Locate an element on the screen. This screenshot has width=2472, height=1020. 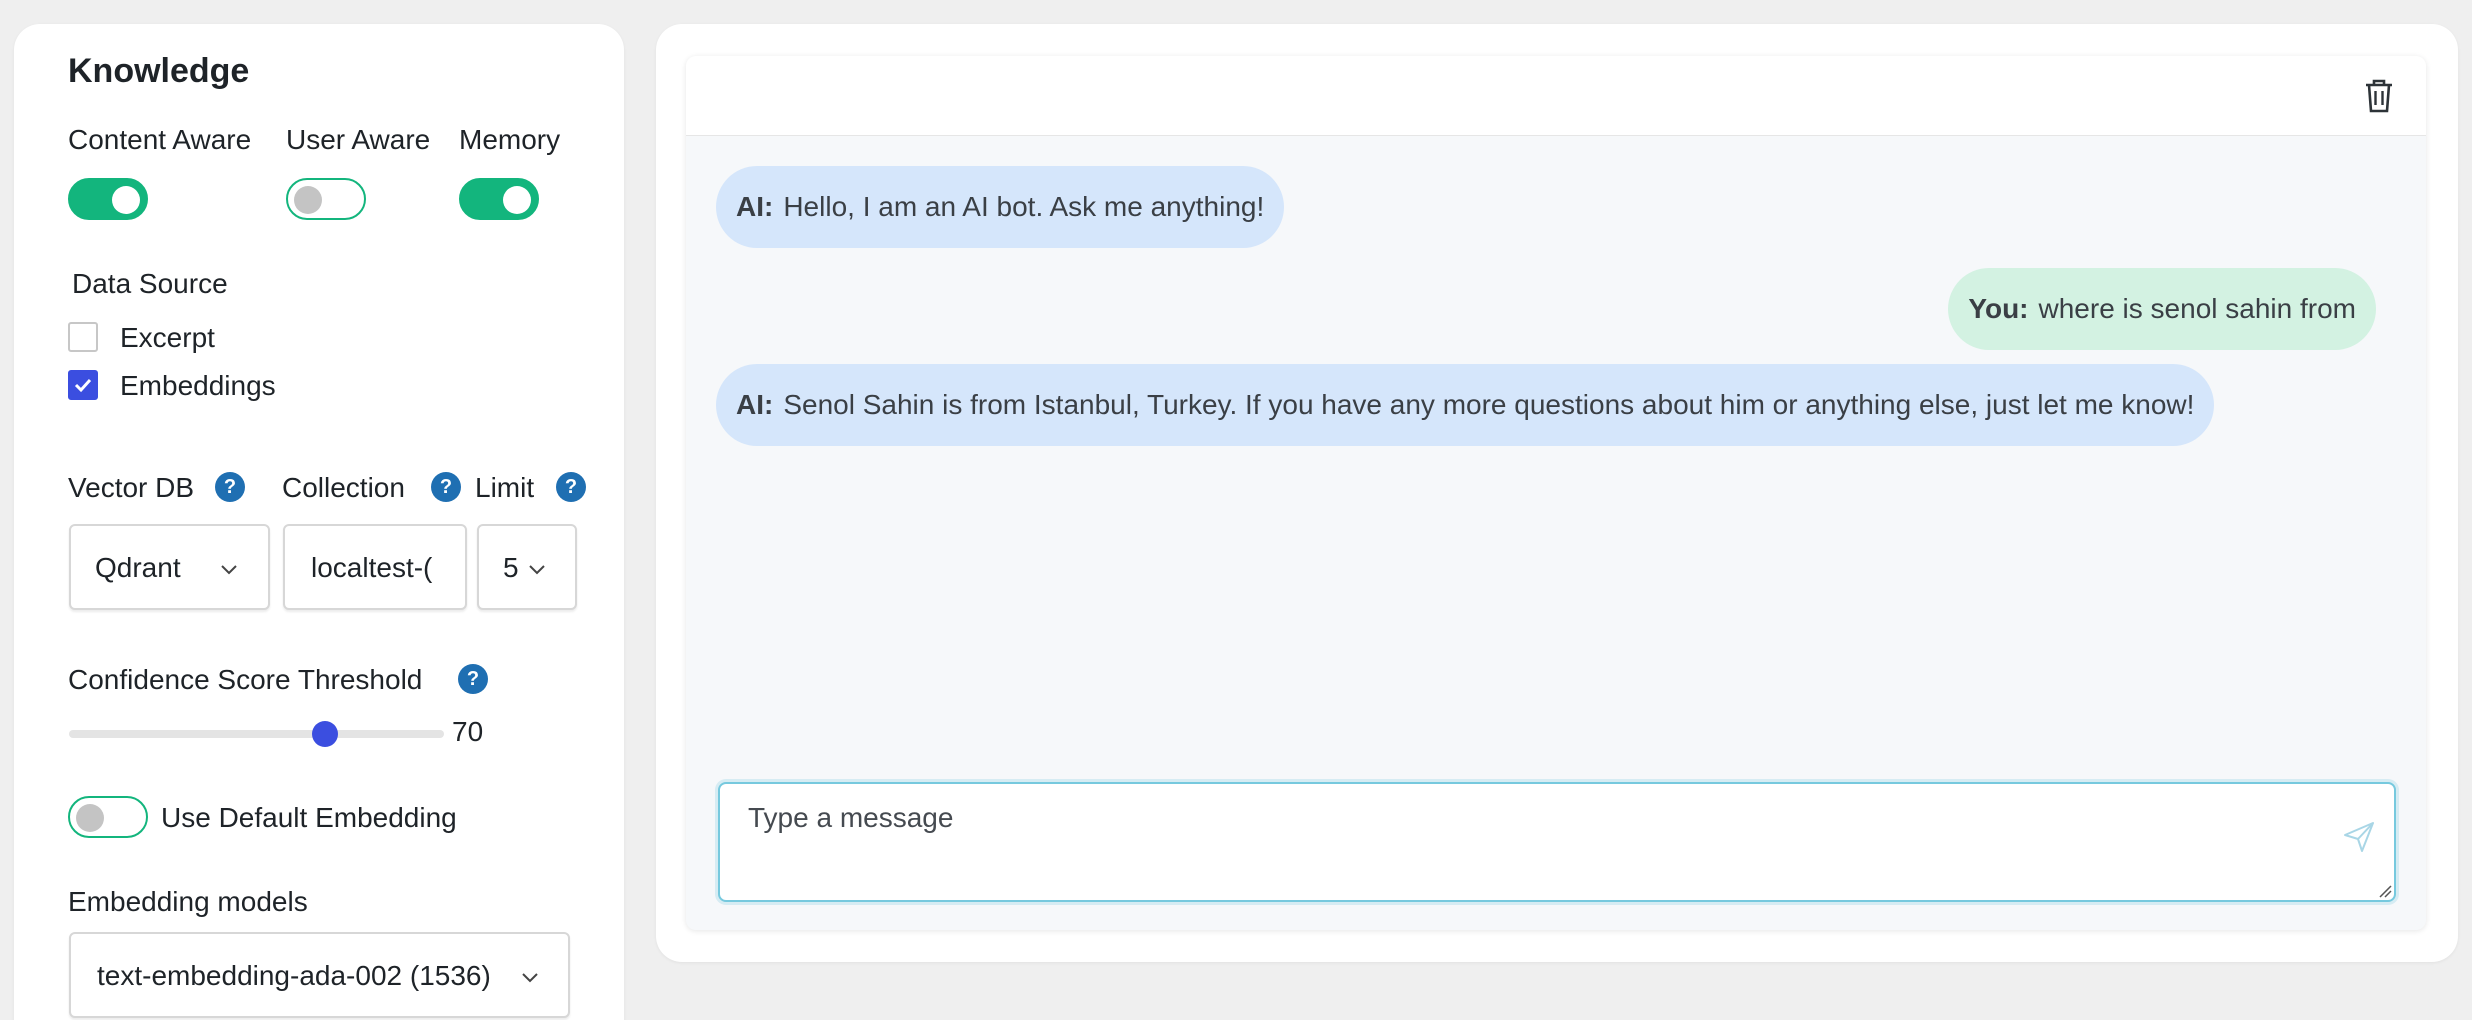
confidence-slider-track is located at coordinates (256, 734).